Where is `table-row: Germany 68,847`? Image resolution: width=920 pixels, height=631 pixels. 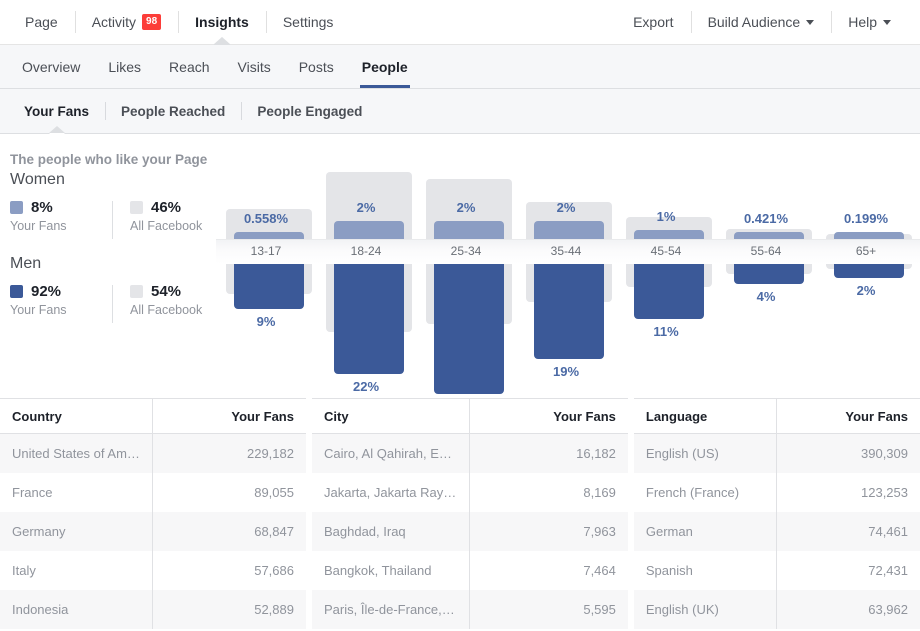 table-row: Germany 68,847 is located at coordinates (153, 531).